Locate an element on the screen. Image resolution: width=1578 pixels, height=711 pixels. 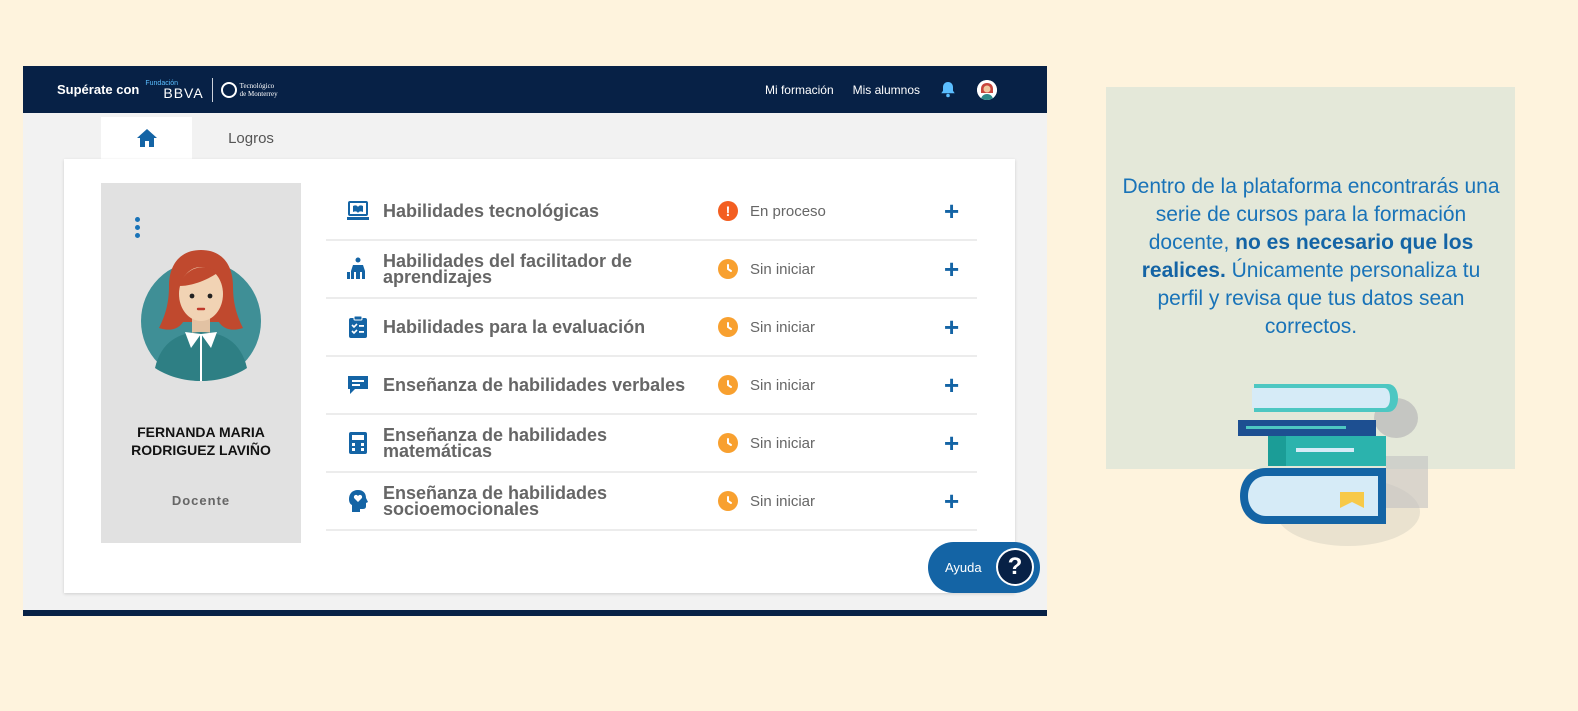
kebab-menu-icon is located at coordinates (137, 227).